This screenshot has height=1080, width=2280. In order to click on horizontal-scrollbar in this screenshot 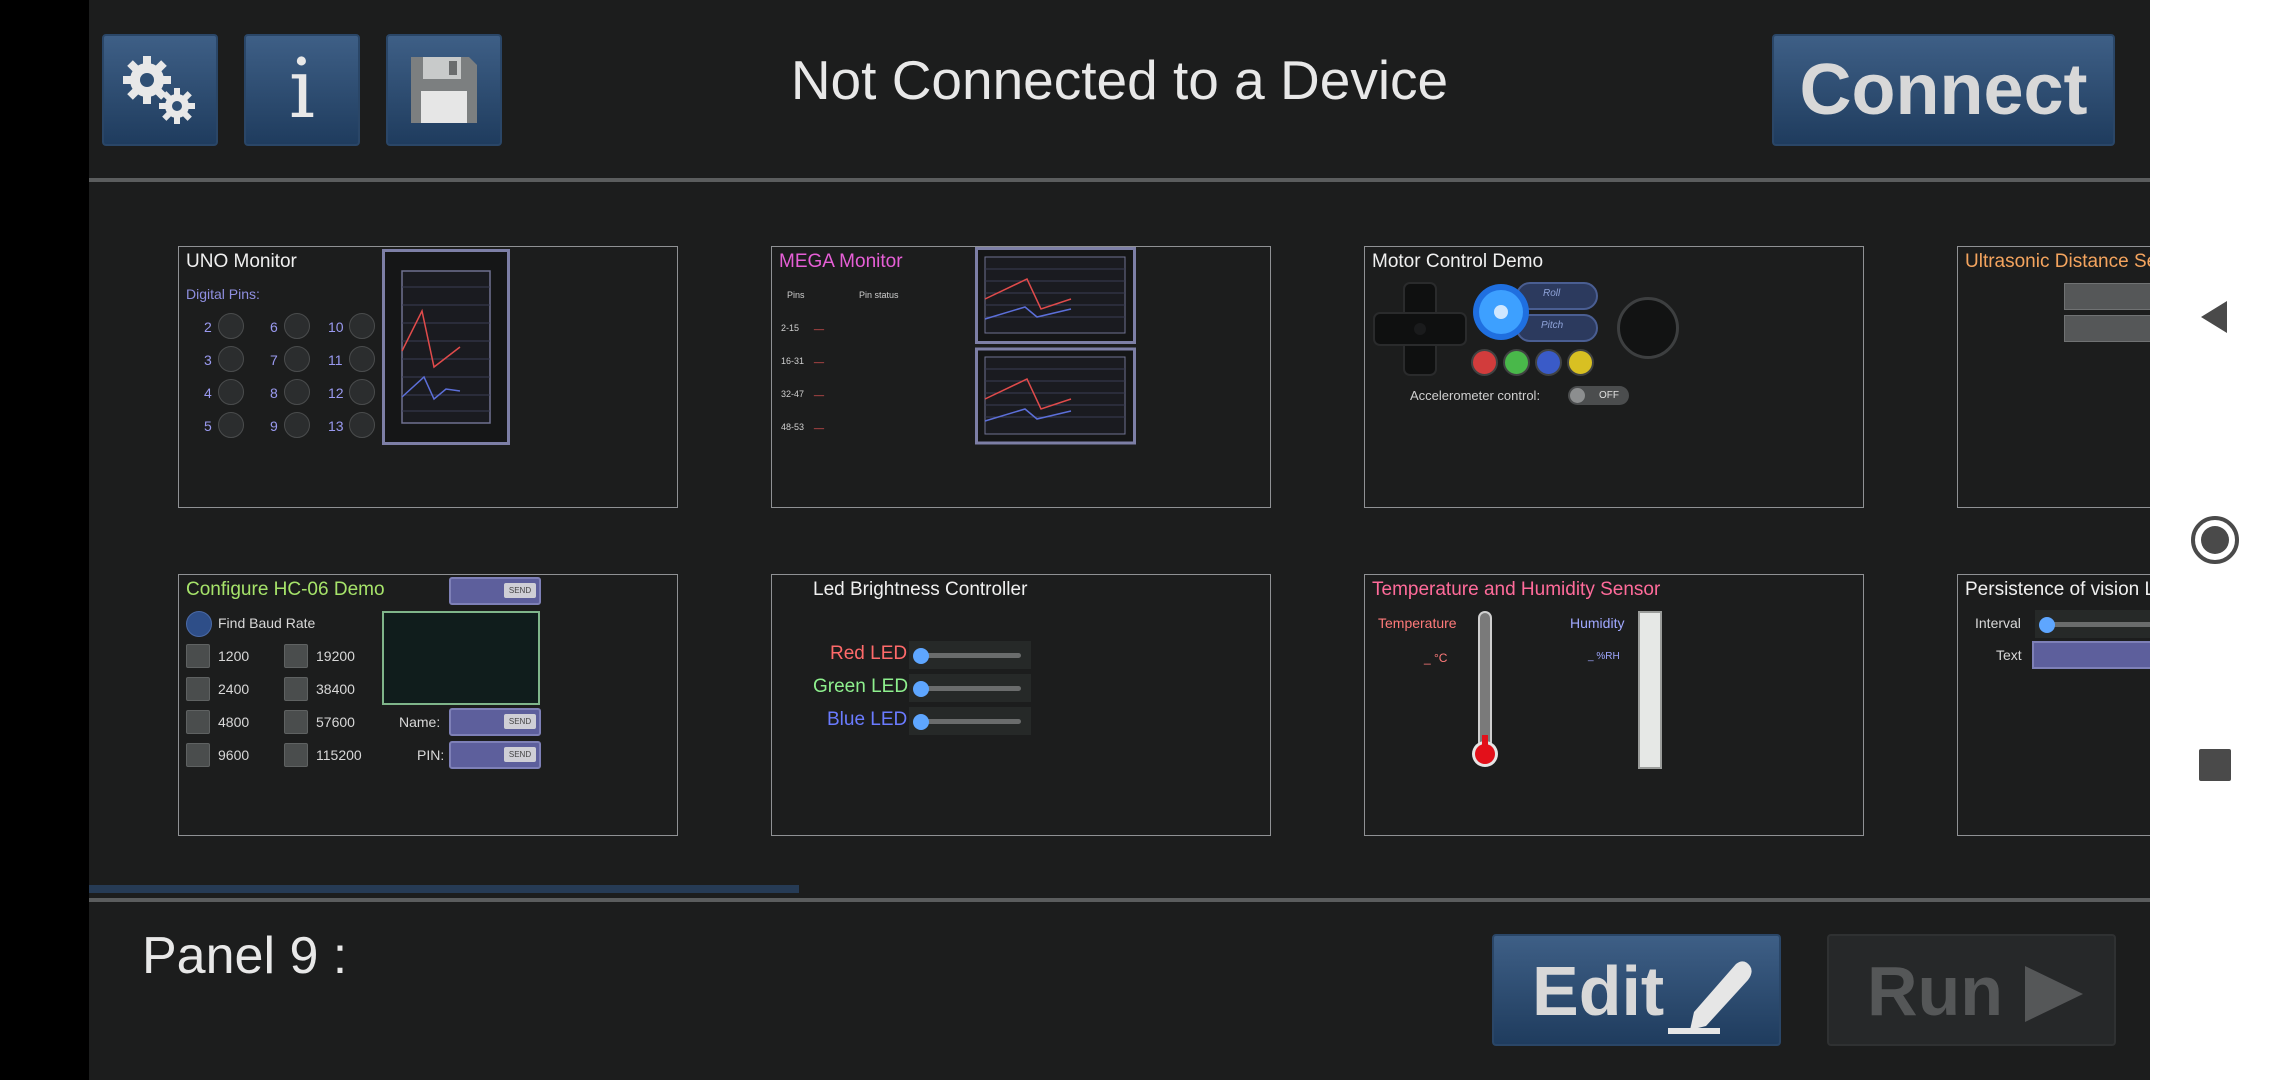, I will do `click(444, 889)`.